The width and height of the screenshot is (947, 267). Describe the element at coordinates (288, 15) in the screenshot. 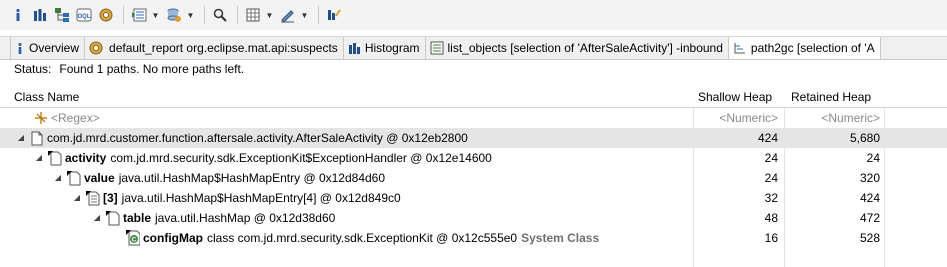

I see `edit-icon` at that location.